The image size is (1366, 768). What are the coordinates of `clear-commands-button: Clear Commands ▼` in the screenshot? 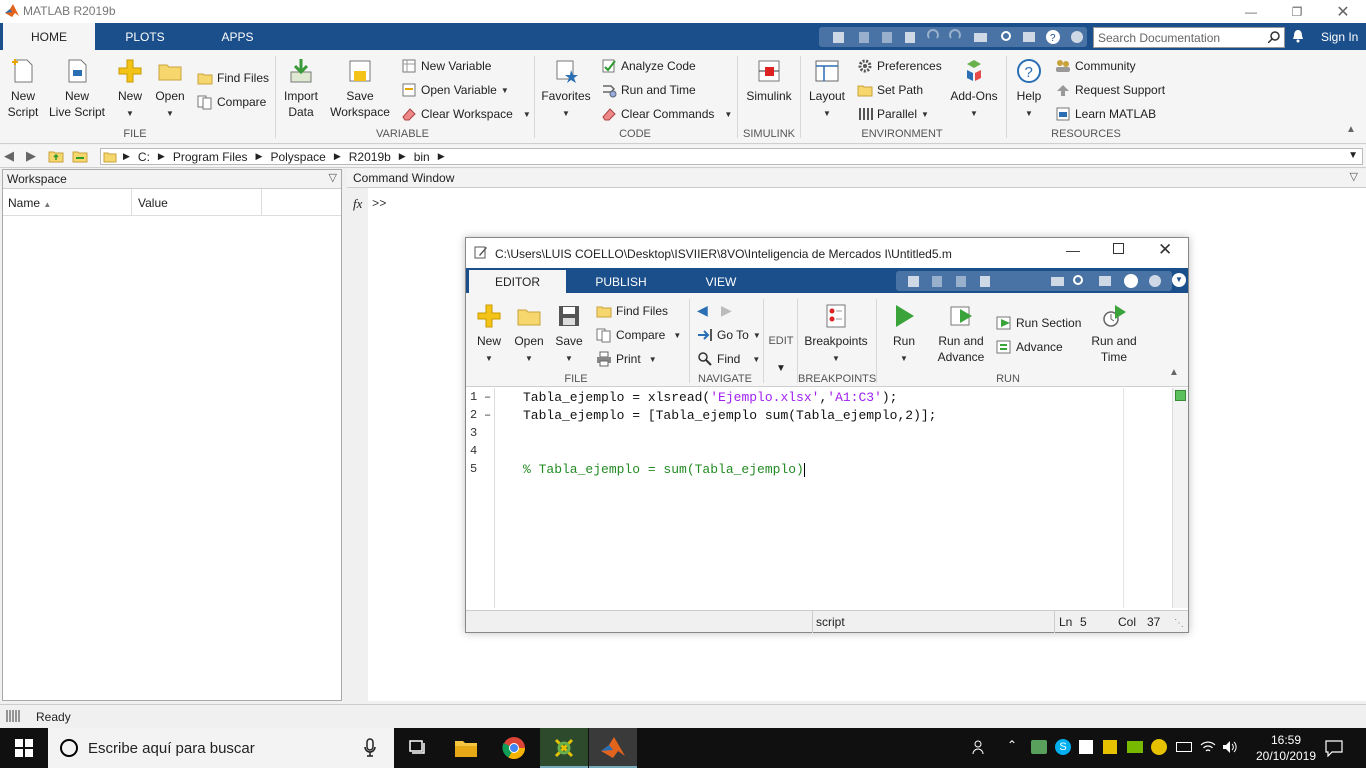 It's located at (666, 114).